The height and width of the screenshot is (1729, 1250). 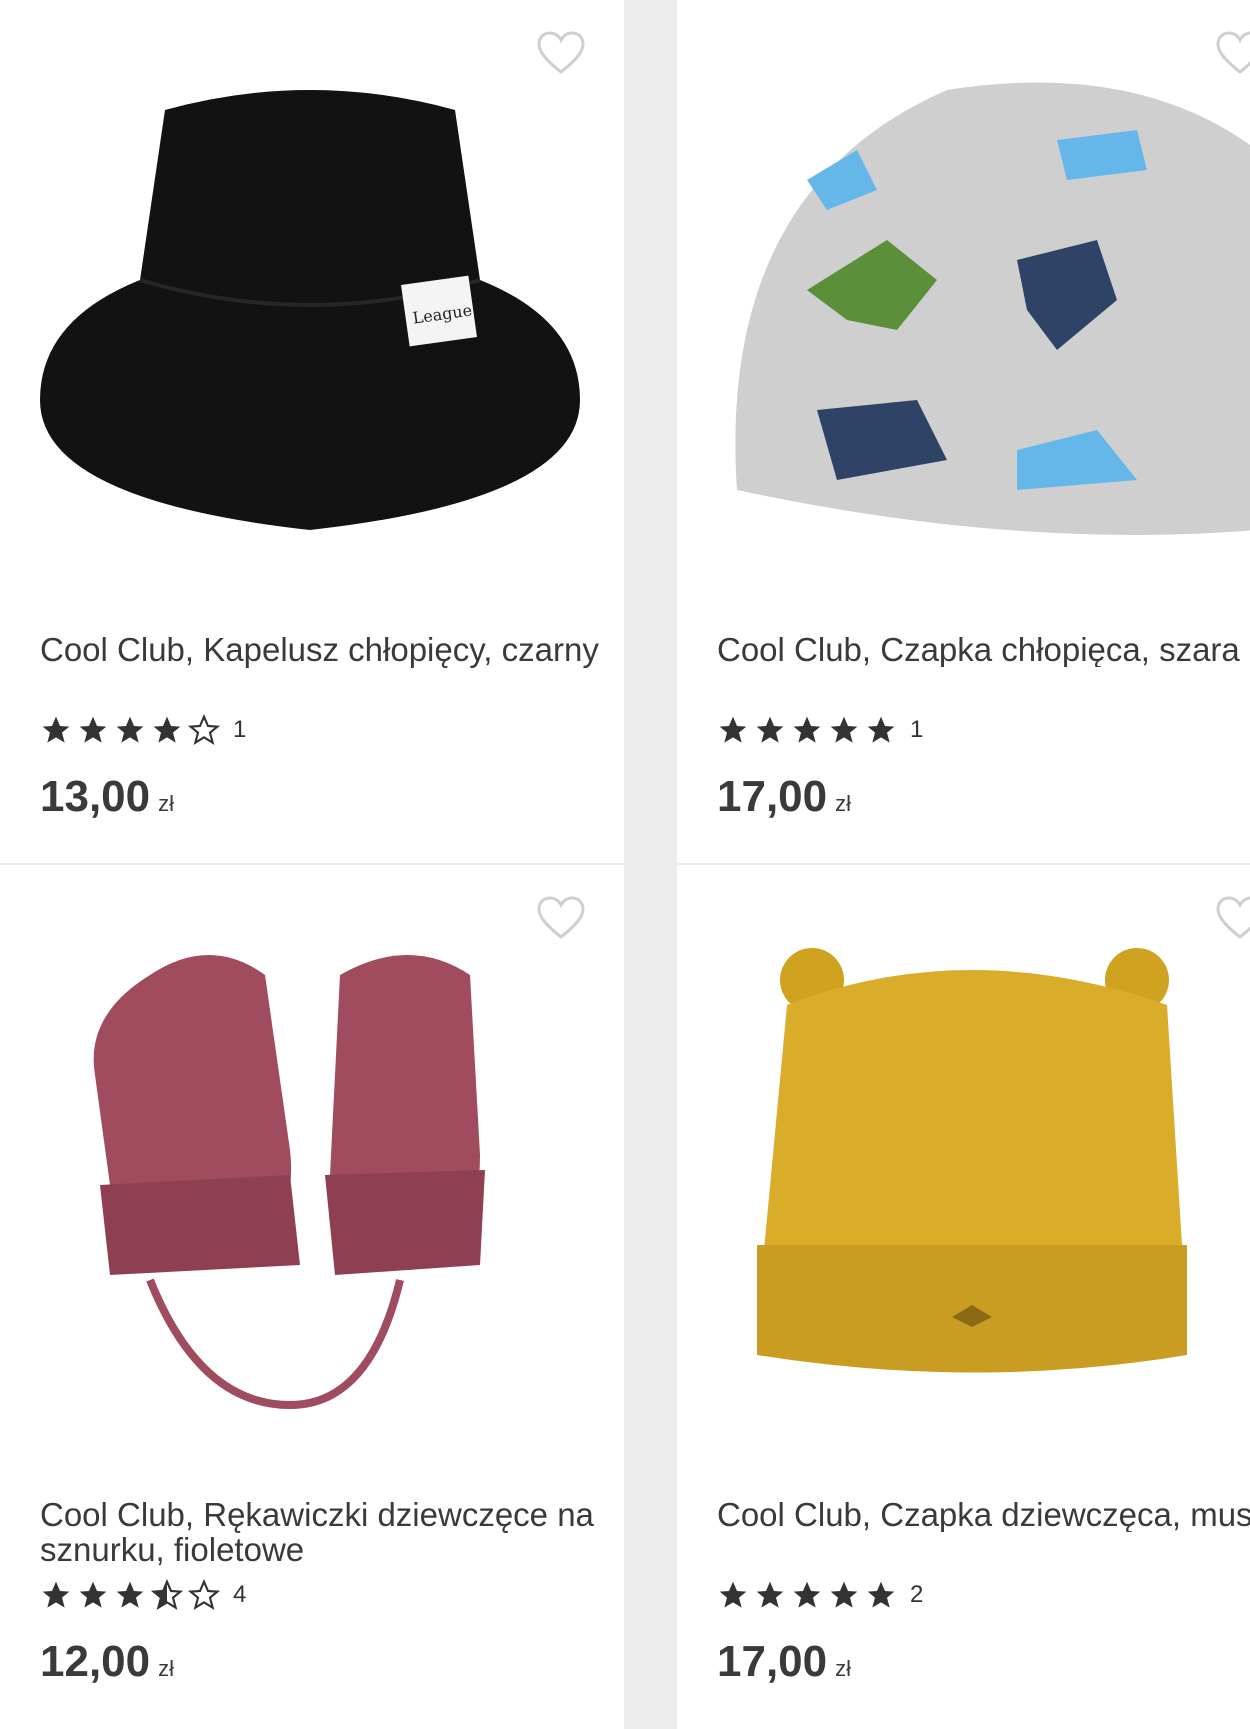 I want to click on grey-dinosaur-beanie-image, so click(x=983, y=320).